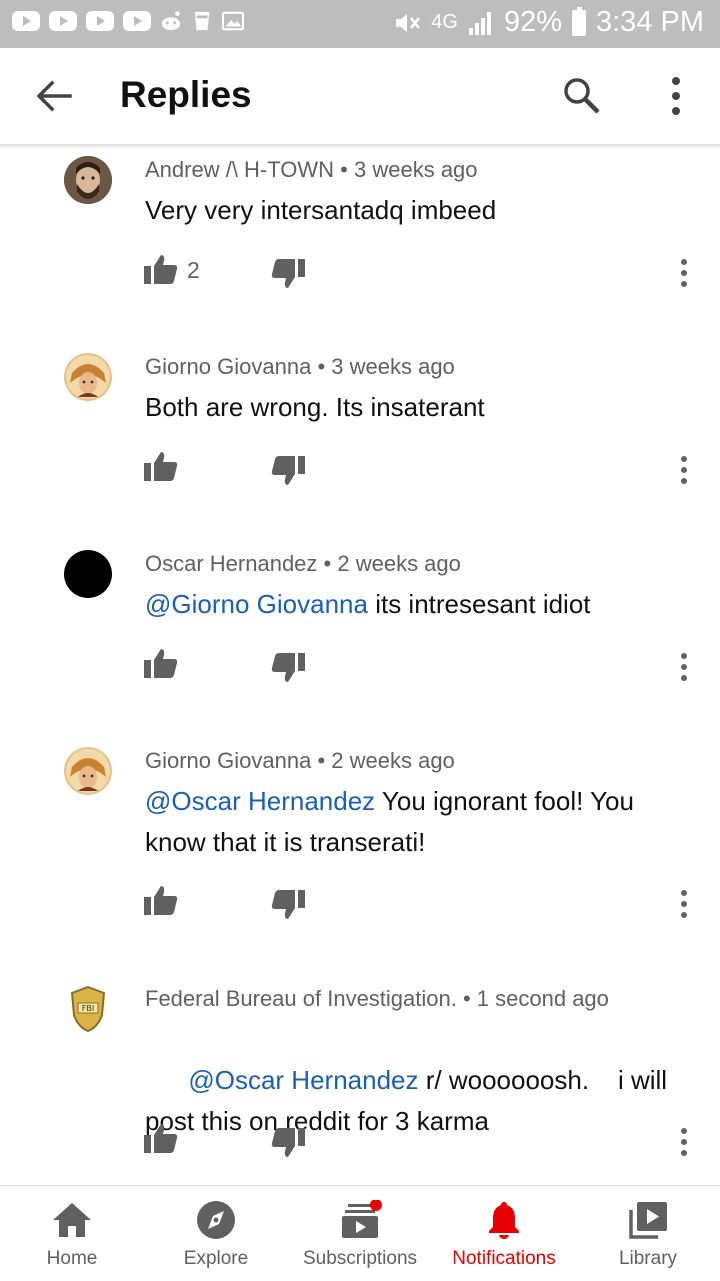 This screenshot has width=720, height=1281. What do you see at coordinates (408, 22) in the screenshot?
I see `mute-vibrate-icon` at bounding box center [408, 22].